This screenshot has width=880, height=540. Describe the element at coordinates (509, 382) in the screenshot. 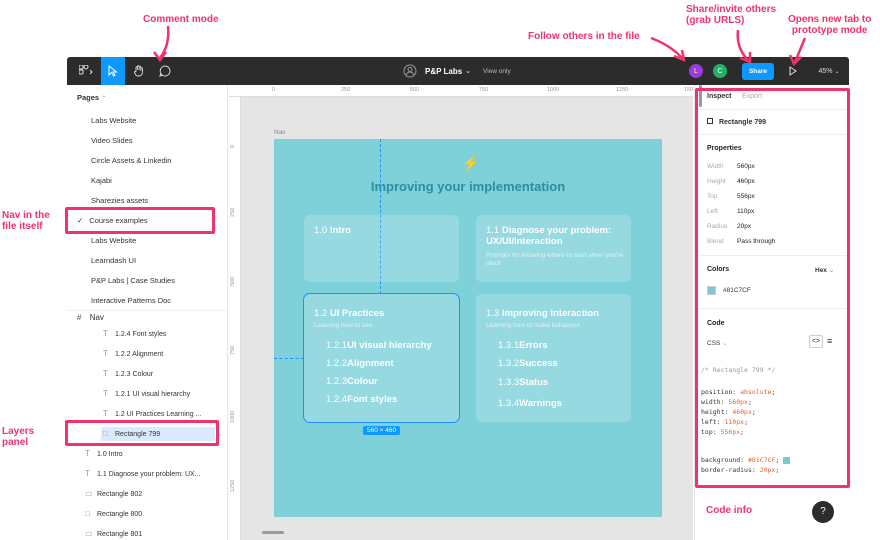

I see `card-item-num: 1.3.3` at that location.